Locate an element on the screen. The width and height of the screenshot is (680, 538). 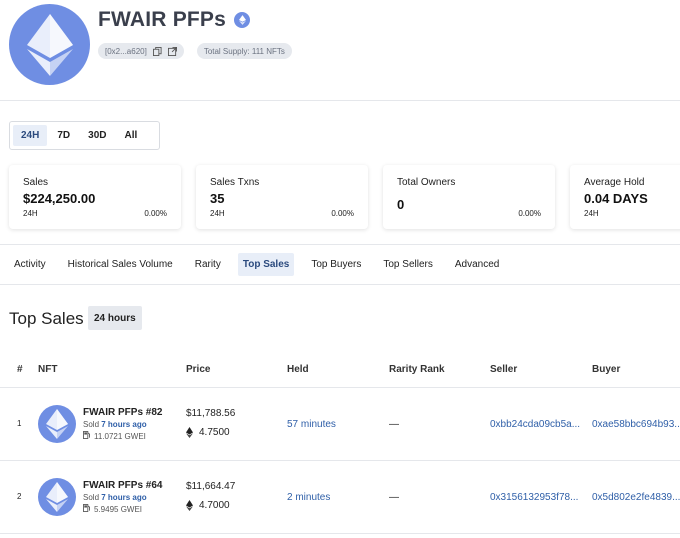
stat-card-total-owners: Total Owners 0 0.00% is located at coordinates (469, 197).